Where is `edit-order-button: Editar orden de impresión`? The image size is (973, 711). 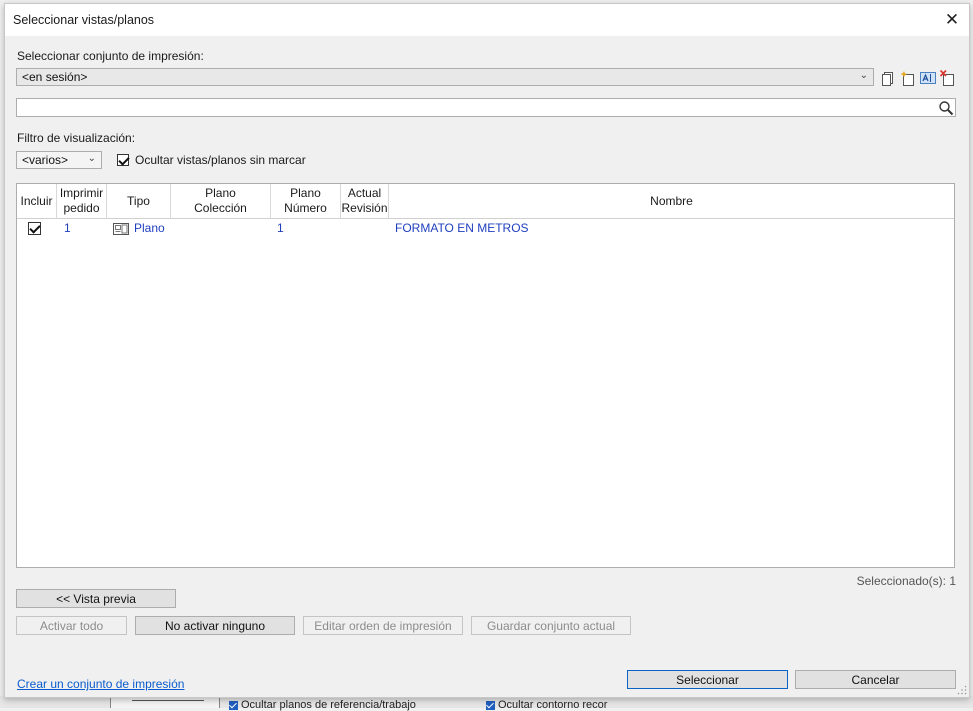
edit-order-button: Editar orden de impresión is located at coordinates (383, 625).